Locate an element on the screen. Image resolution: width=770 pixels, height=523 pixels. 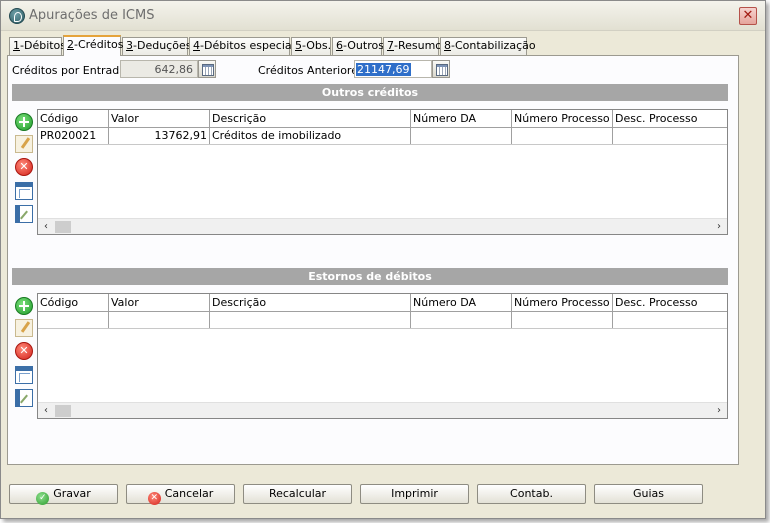
creditos-entradas-label: Créditos por Entradas is located at coordinates (72, 70).